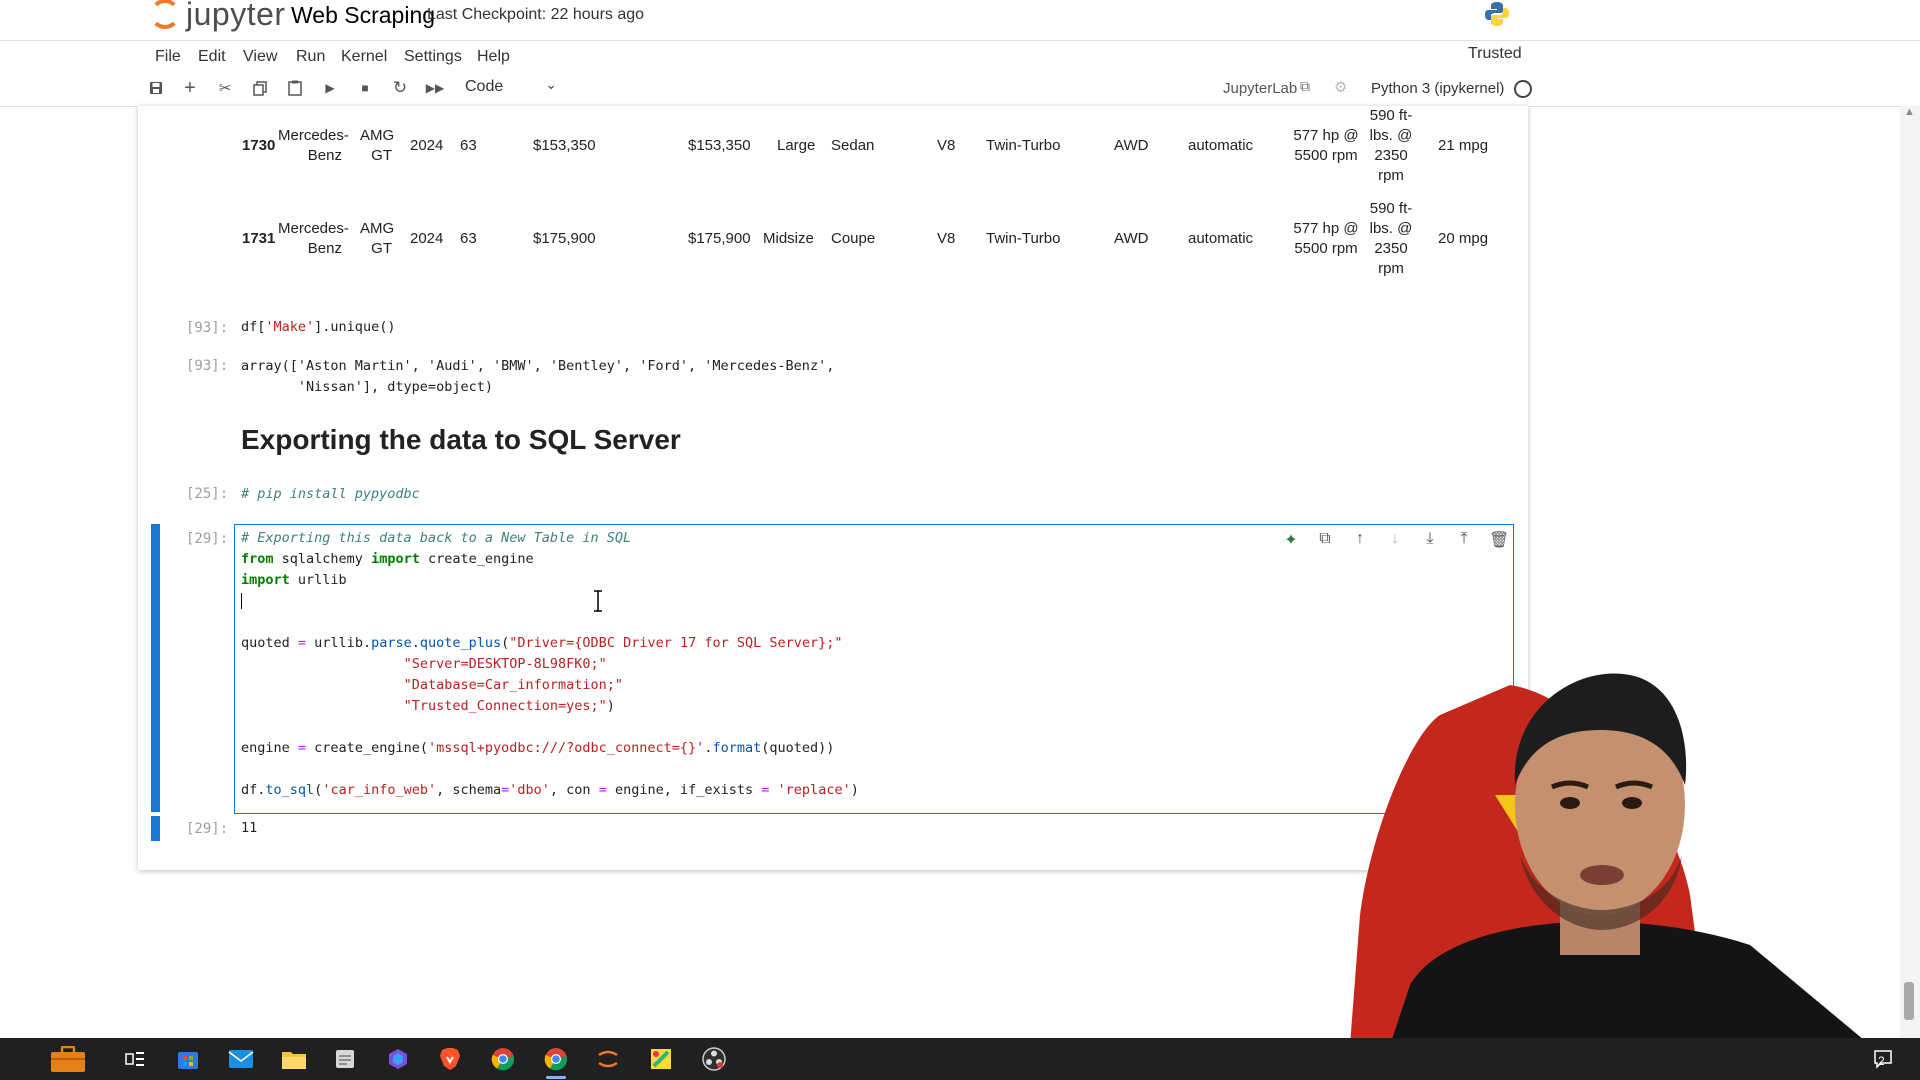  I want to click on menu-kernel: Kernel, so click(364, 57).